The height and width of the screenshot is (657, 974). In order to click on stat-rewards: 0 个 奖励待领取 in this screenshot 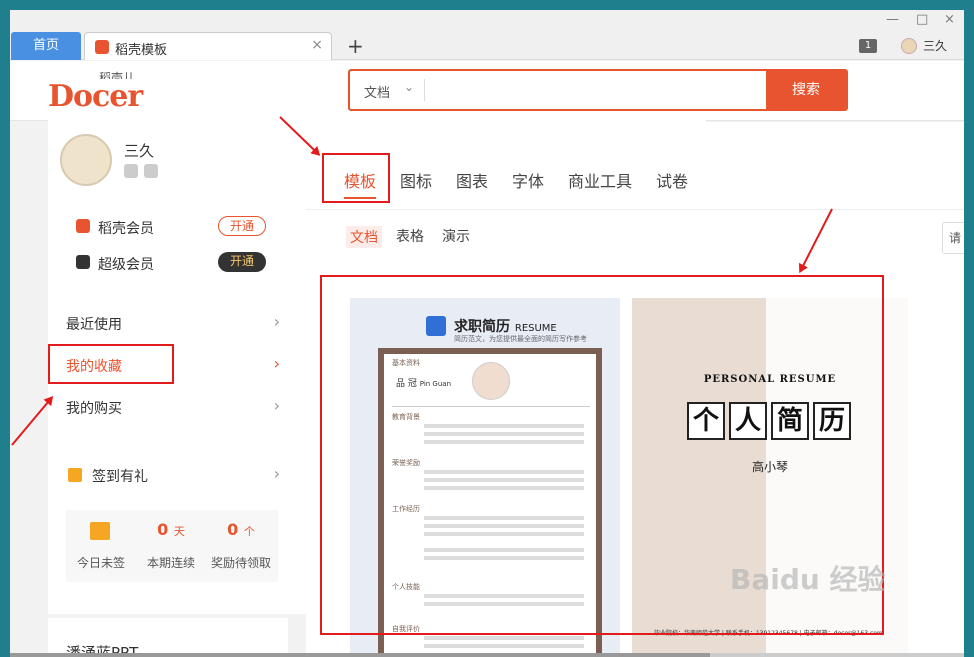, I will do `click(241, 546)`.